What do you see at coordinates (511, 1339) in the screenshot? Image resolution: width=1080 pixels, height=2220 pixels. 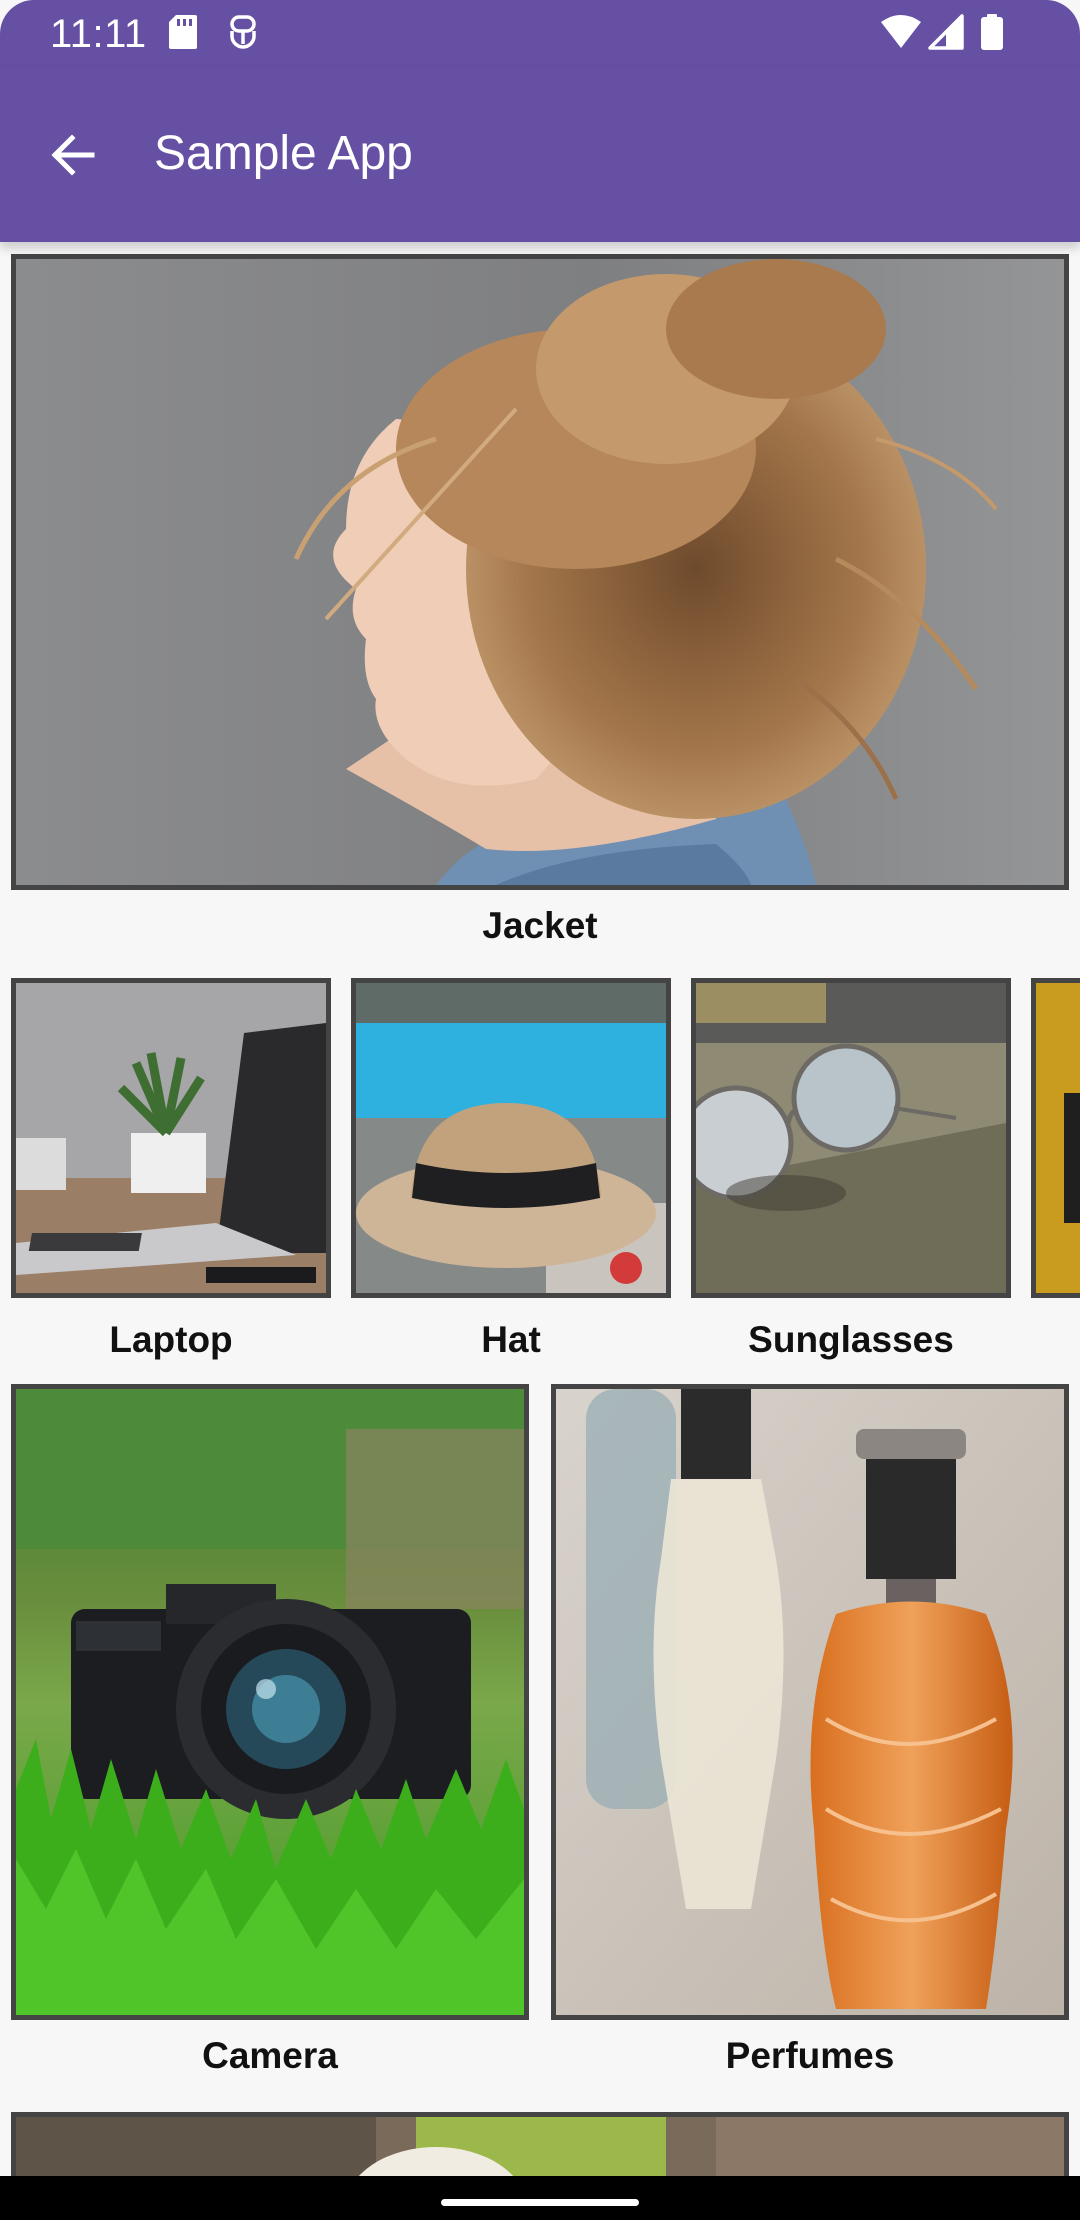 I see `product-label: Hat` at bounding box center [511, 1339].